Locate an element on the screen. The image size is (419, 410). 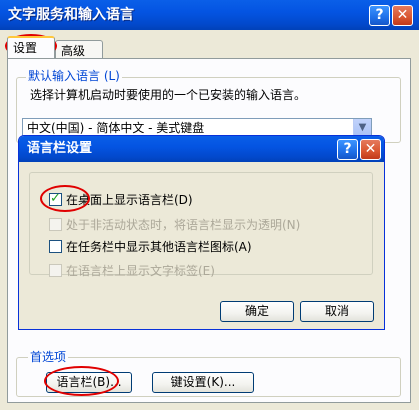
default-language-description: 选择计算机启动时要使用的一个已安装的输入语言。 is located at coordinates (168, 95).